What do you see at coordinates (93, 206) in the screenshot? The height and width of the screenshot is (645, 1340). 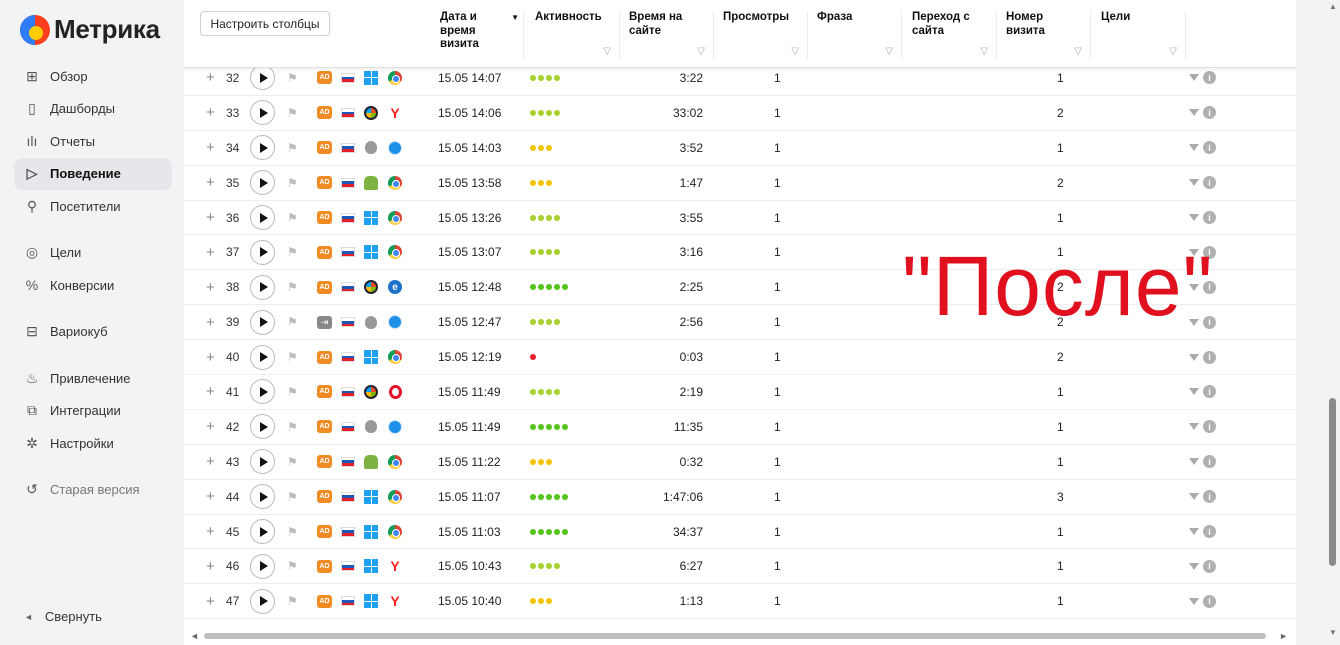 I see `sidebar-item: ⚲ Посетители` at bounding box center [93, 206].